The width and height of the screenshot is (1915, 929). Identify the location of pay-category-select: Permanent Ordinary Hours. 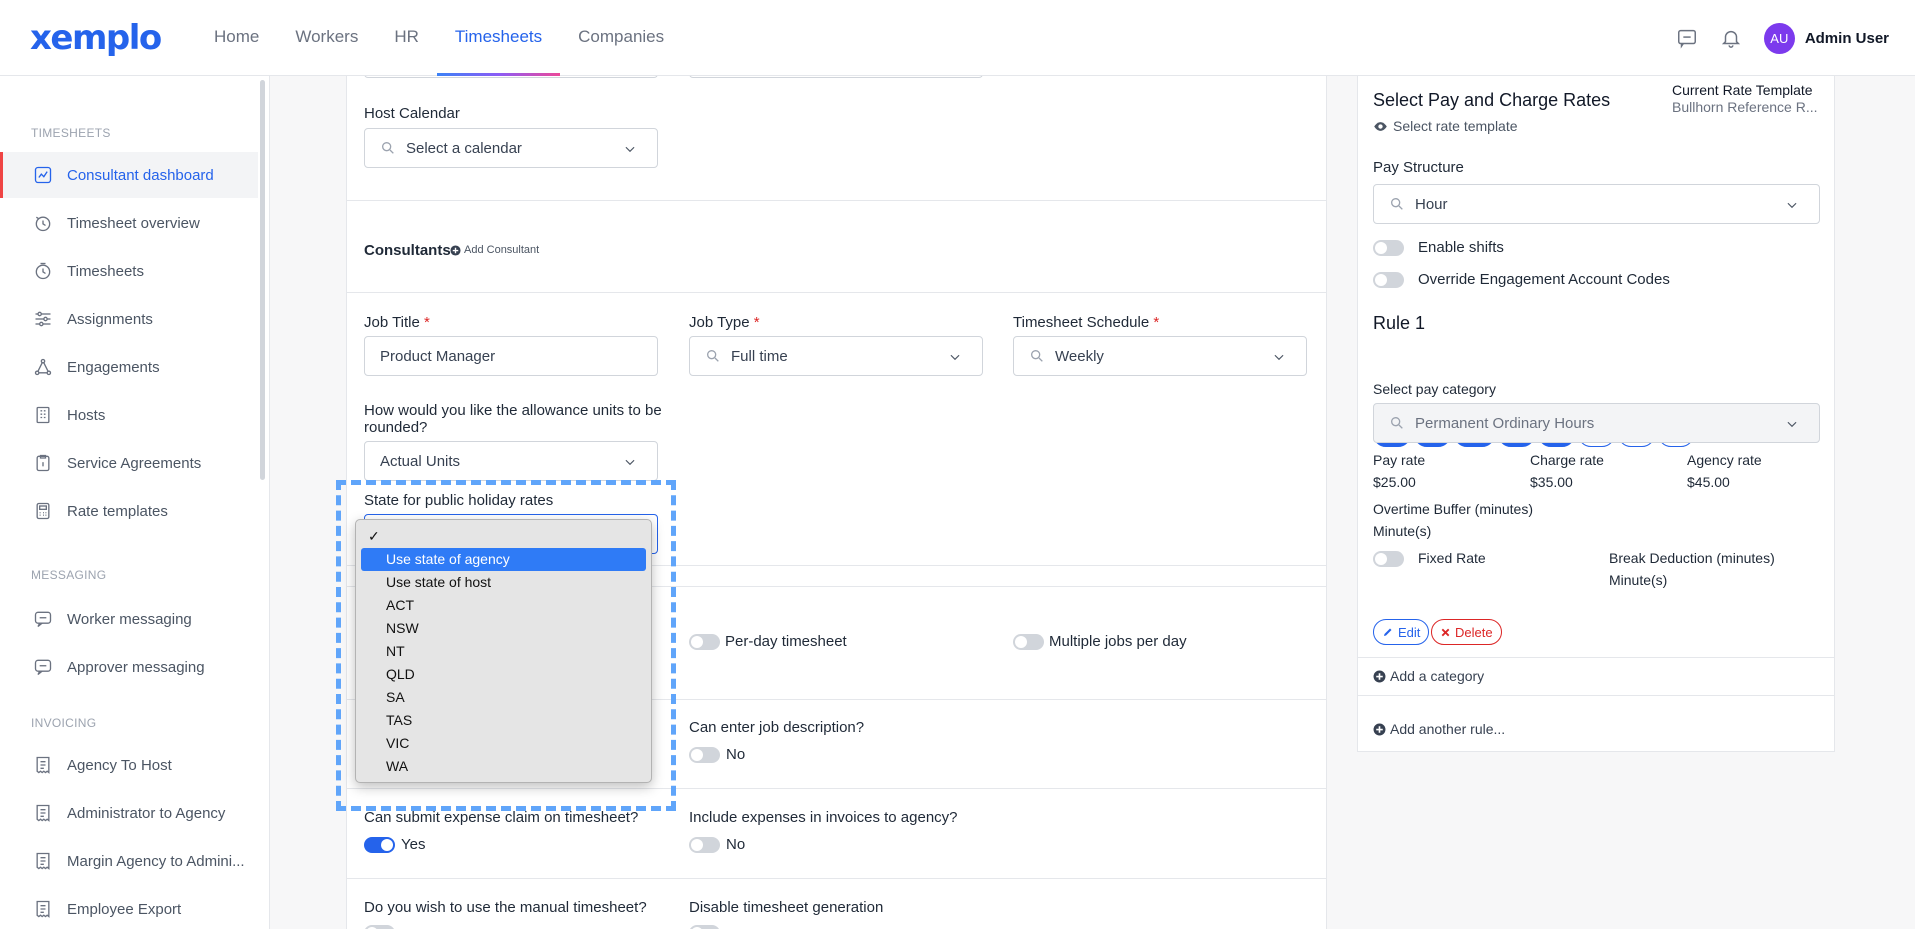
(1596, 423).